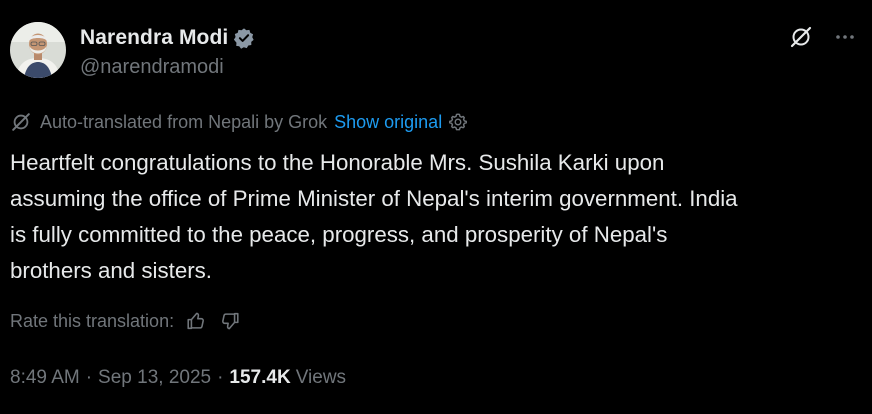 The width and height of the screenshot is (872, 414). What do you see at coordinates (244, 38) in the screenshot?
I see `verified-badge-icon` at bounding box center [244, 38].